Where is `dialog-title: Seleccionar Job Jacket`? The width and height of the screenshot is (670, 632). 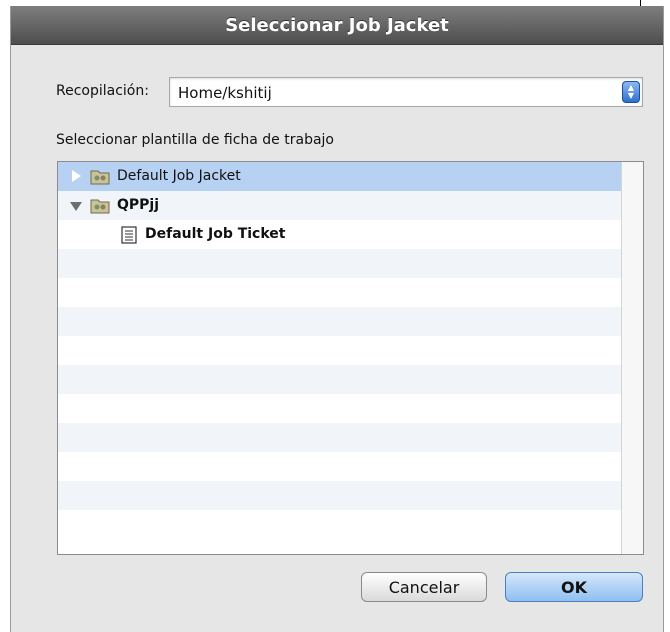
dialog-title: Seleccionar Job Jacket is located at coordinates (337, 25).